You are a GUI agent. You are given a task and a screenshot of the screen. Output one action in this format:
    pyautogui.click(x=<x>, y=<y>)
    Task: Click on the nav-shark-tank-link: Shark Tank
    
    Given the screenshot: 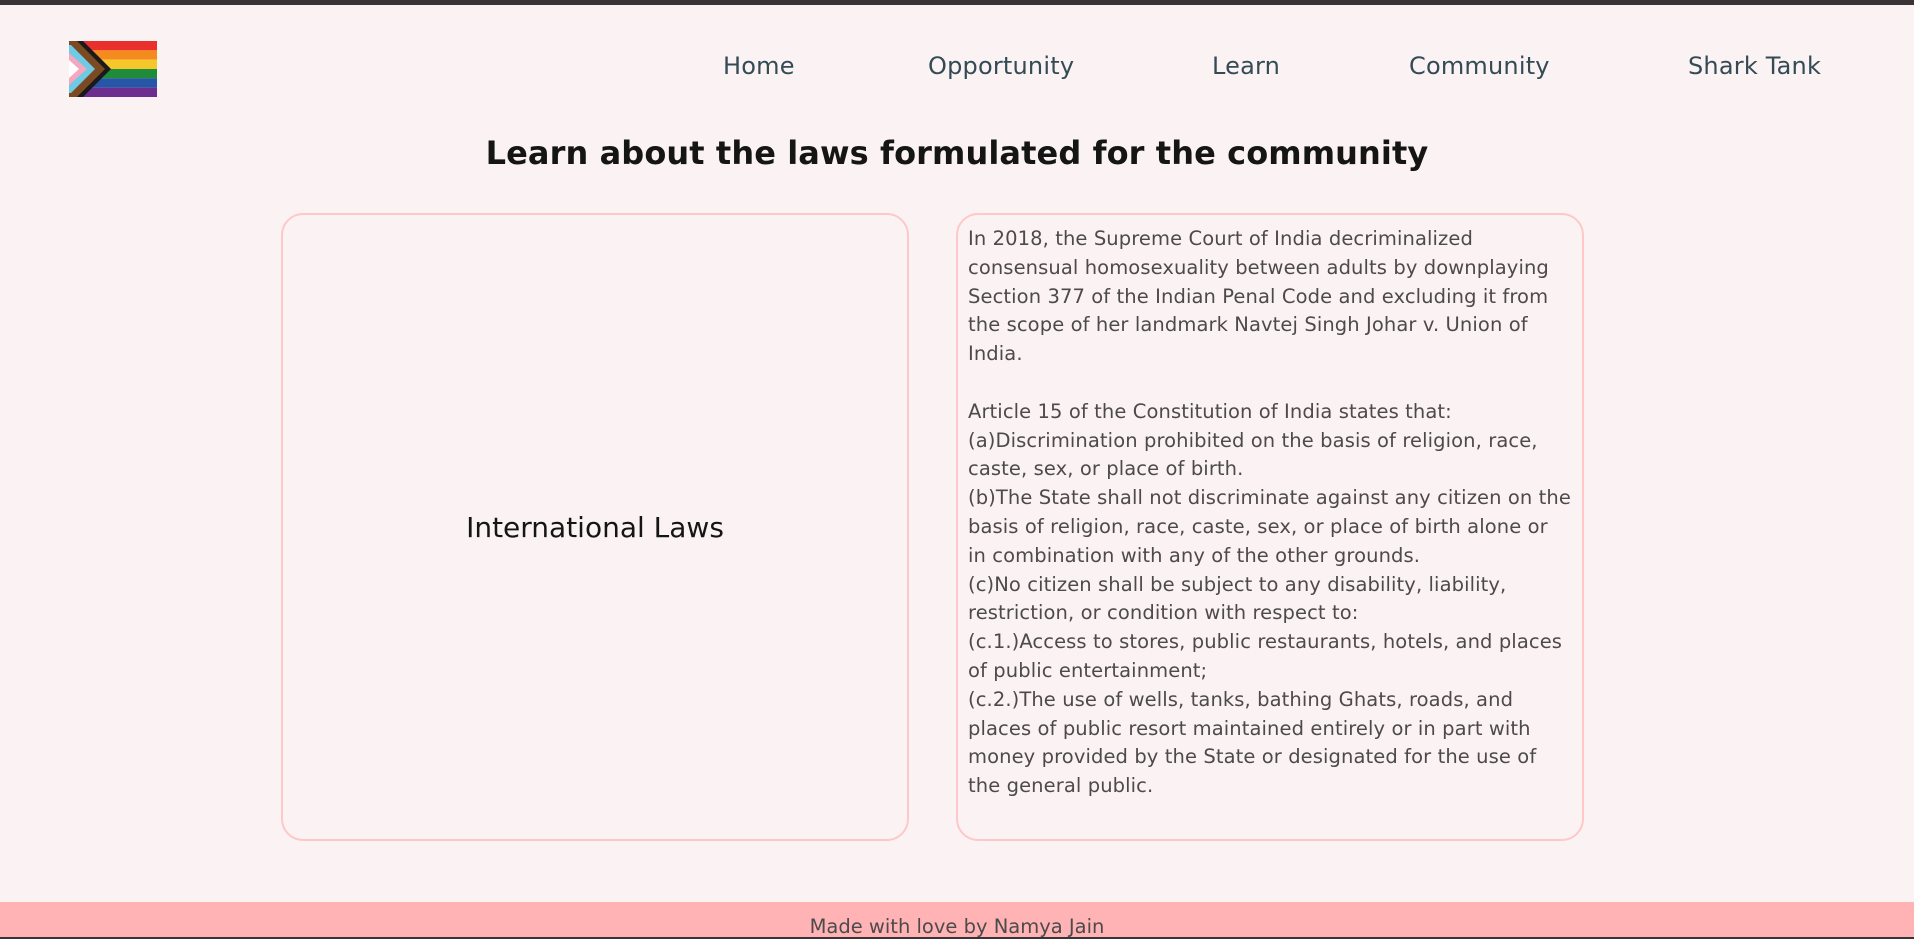 What is the action you would take?
    pyautogui.click(x=1754, y=66)
    